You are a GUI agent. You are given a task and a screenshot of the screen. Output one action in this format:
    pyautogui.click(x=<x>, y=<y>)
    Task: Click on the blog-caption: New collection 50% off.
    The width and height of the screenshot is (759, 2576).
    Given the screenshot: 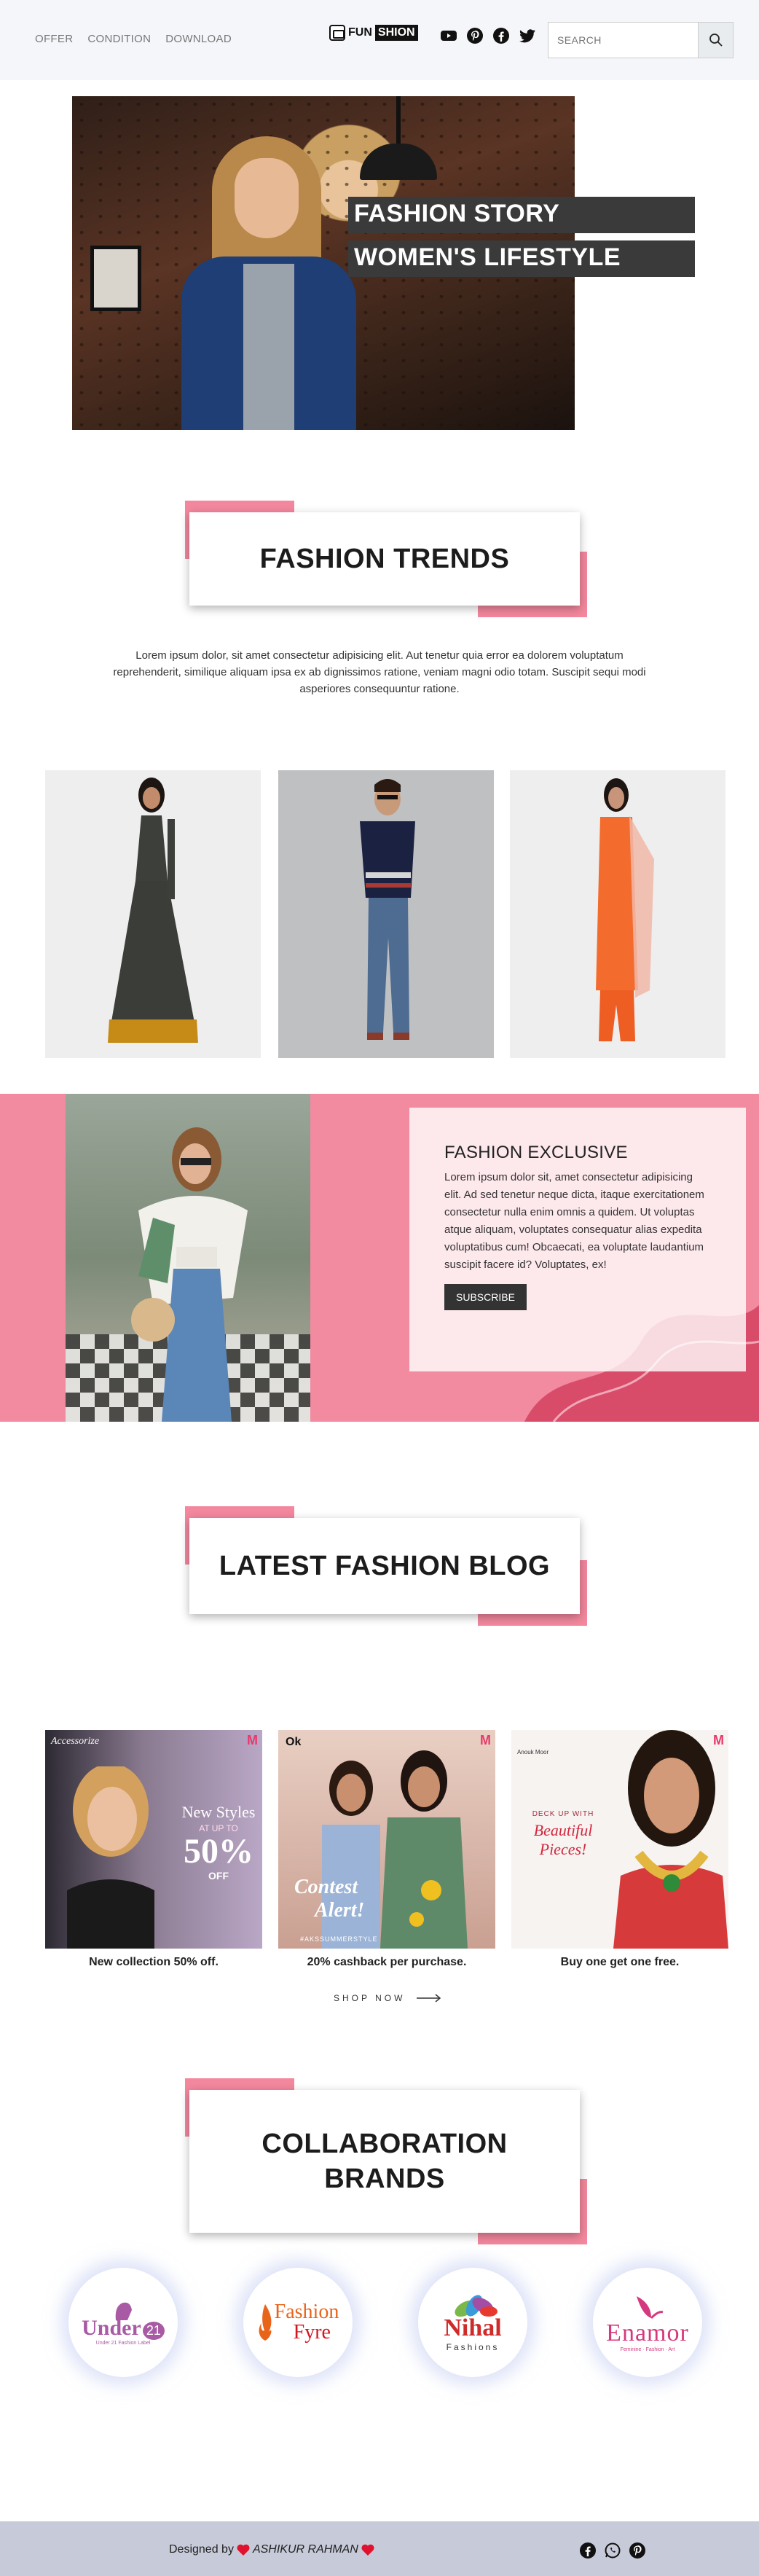 What is the action you would take?
    pyautogui.click(x=154, y=1962)
    